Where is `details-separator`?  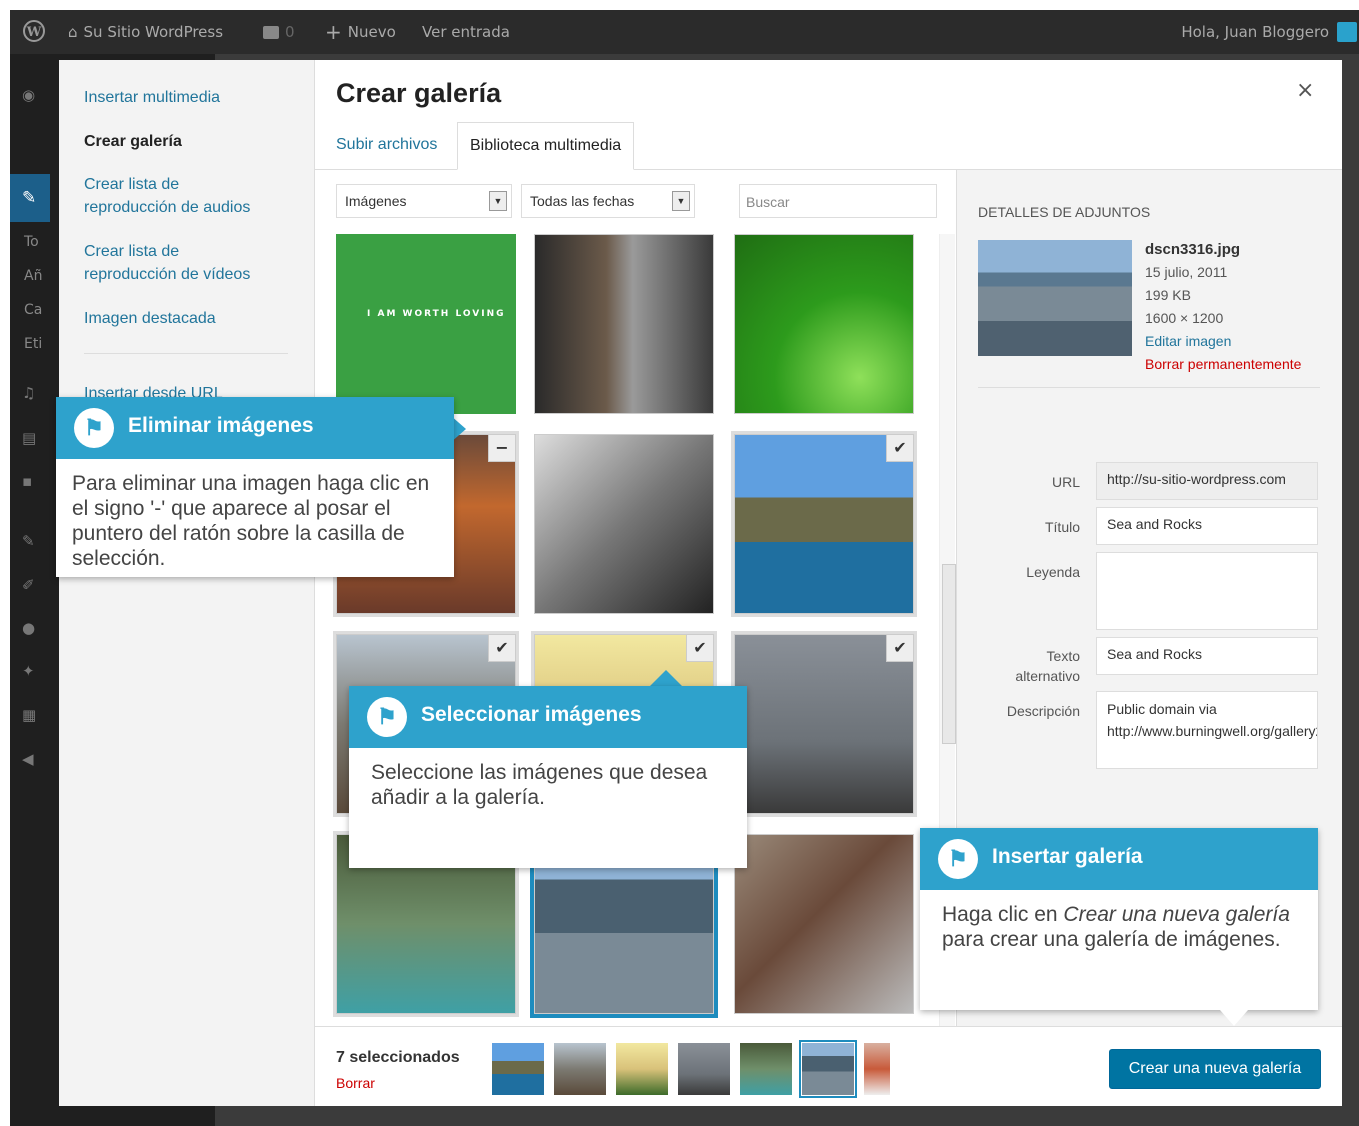
details-separator is located at coordinates (1149, 387).